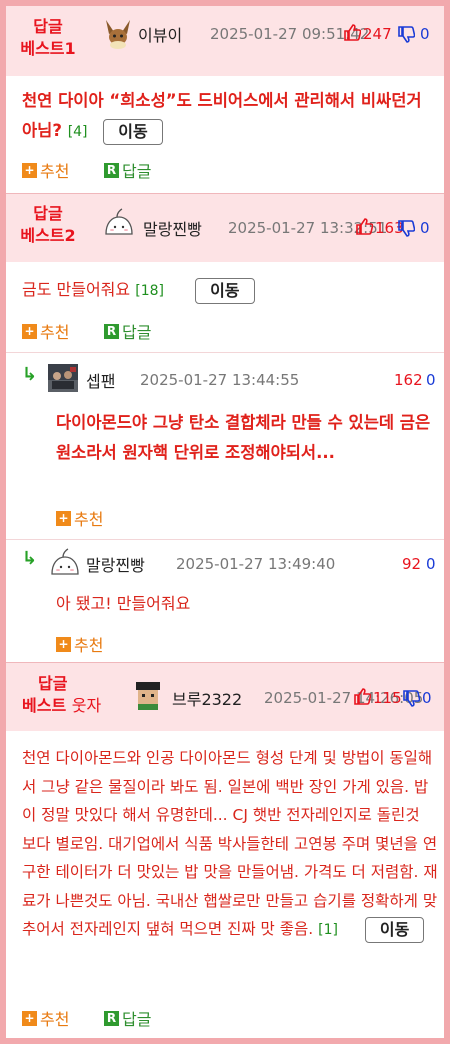  What do you see at coordinates (77, 132) in the screenshot?
I see `reply-count: [4]` at bounding box center [77, 132].